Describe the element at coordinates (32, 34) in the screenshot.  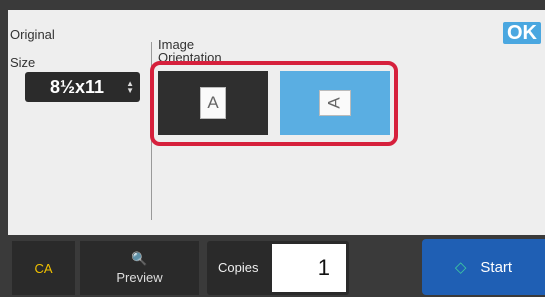
I see `original-title: Original` at that location.